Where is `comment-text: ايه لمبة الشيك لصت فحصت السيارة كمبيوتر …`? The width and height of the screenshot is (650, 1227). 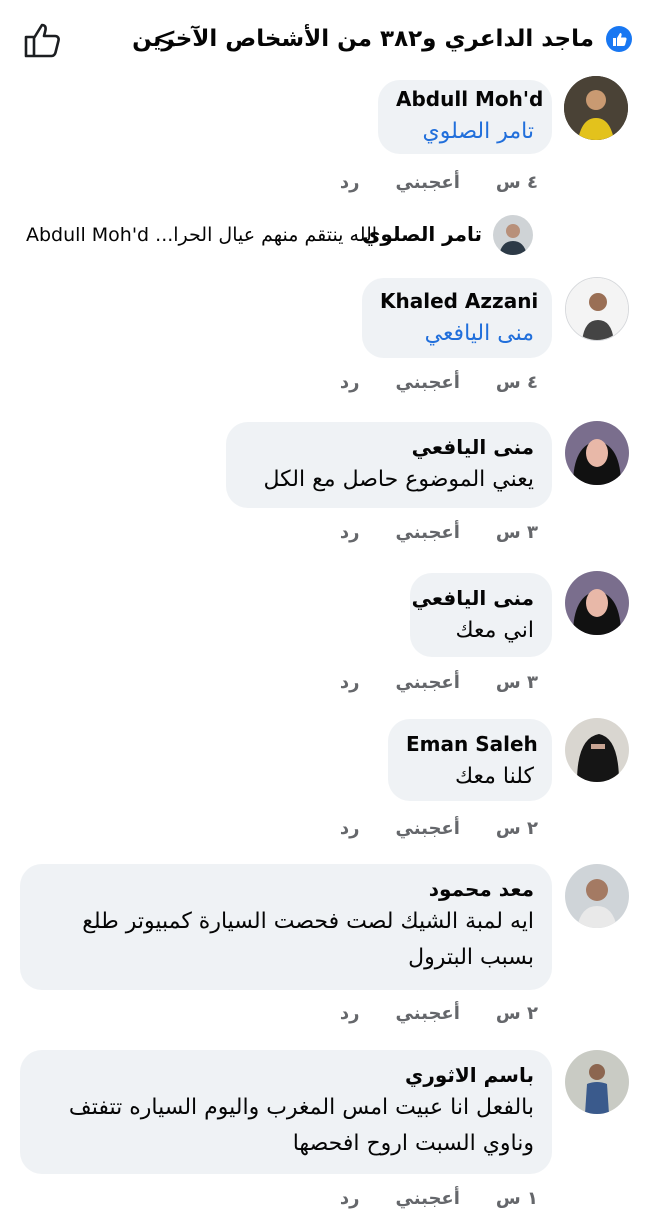 comment-text: ايه لمبة الشيك لصت فحصت السيارة كمبيوتر … is located at coordinates (308, 939).